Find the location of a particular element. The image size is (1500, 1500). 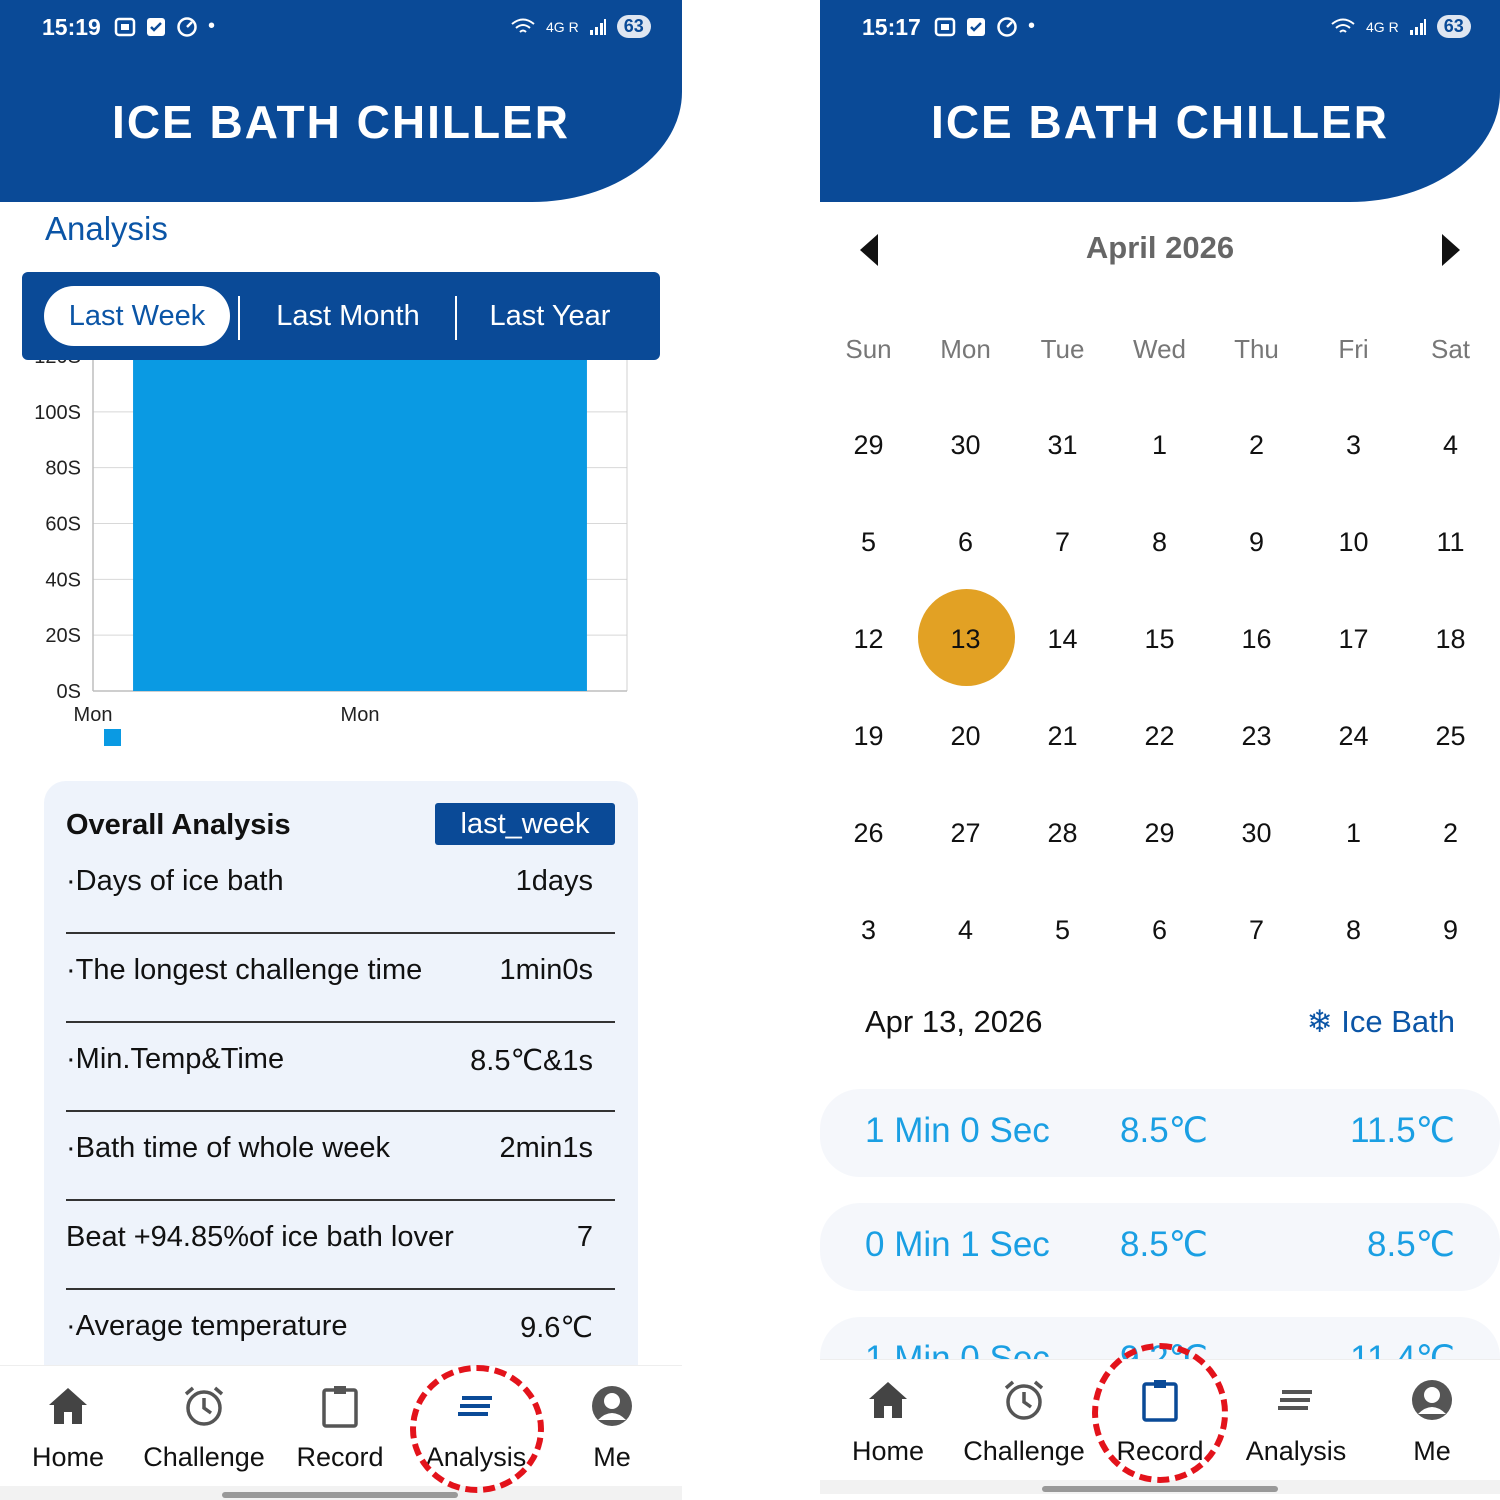

calendar-day: 12 is located at coordinates (868, 639).